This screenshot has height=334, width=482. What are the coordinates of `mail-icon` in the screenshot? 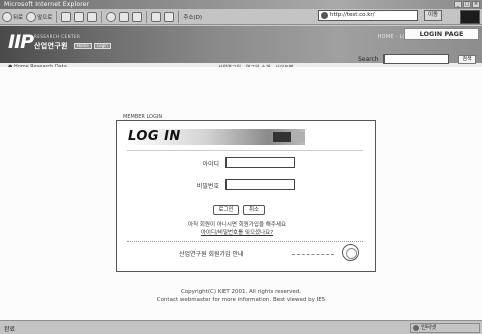 It's located at (156, 16).